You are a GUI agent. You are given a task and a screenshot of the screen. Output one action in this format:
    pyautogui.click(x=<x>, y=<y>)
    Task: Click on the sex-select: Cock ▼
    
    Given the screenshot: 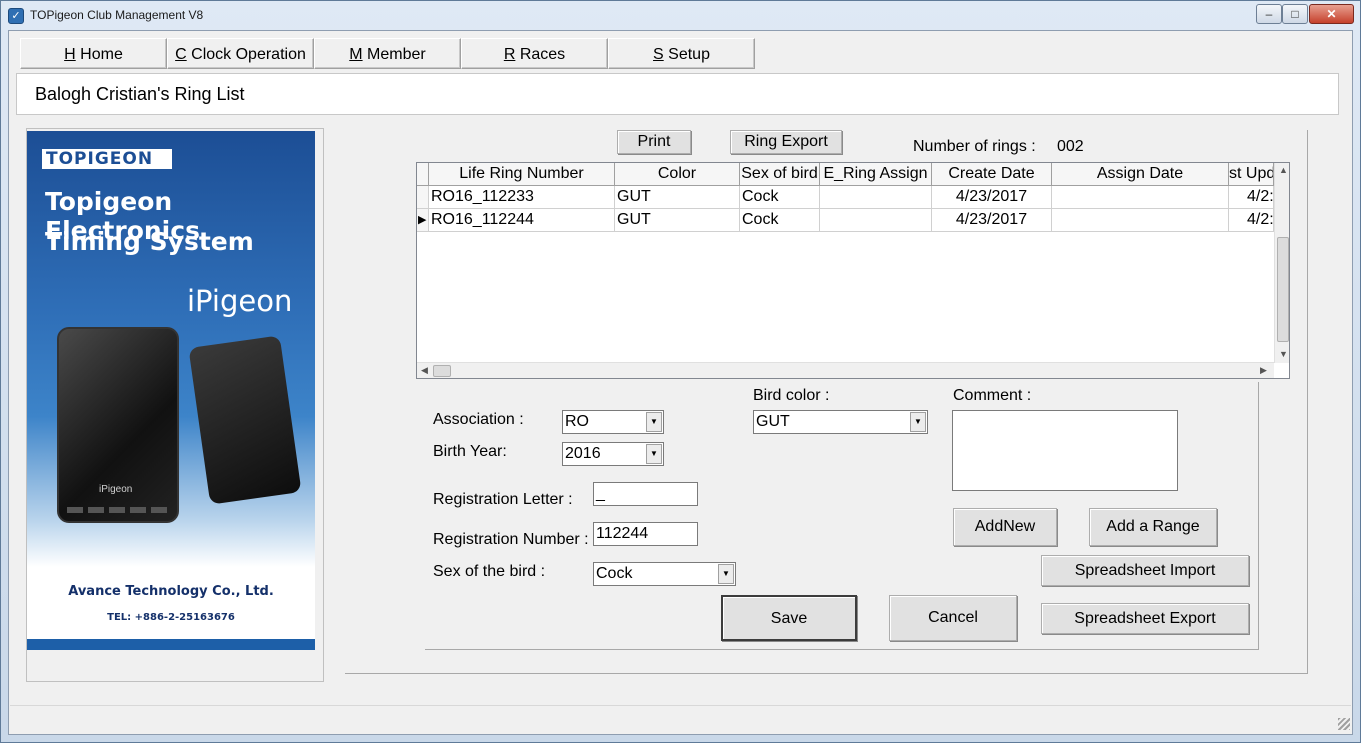 What is the action you would take?
    pyautogui.click(x=664, y=574)
    